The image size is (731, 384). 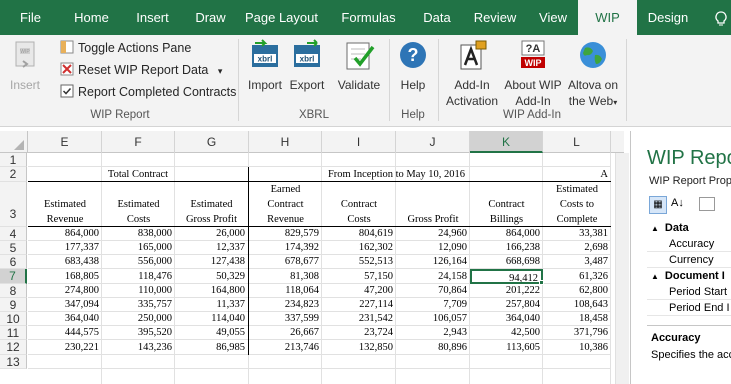 What do you see at coordinates (212, 142) in the screenshot?
I see `column-header-g: G` at bounding box center [212, 142].